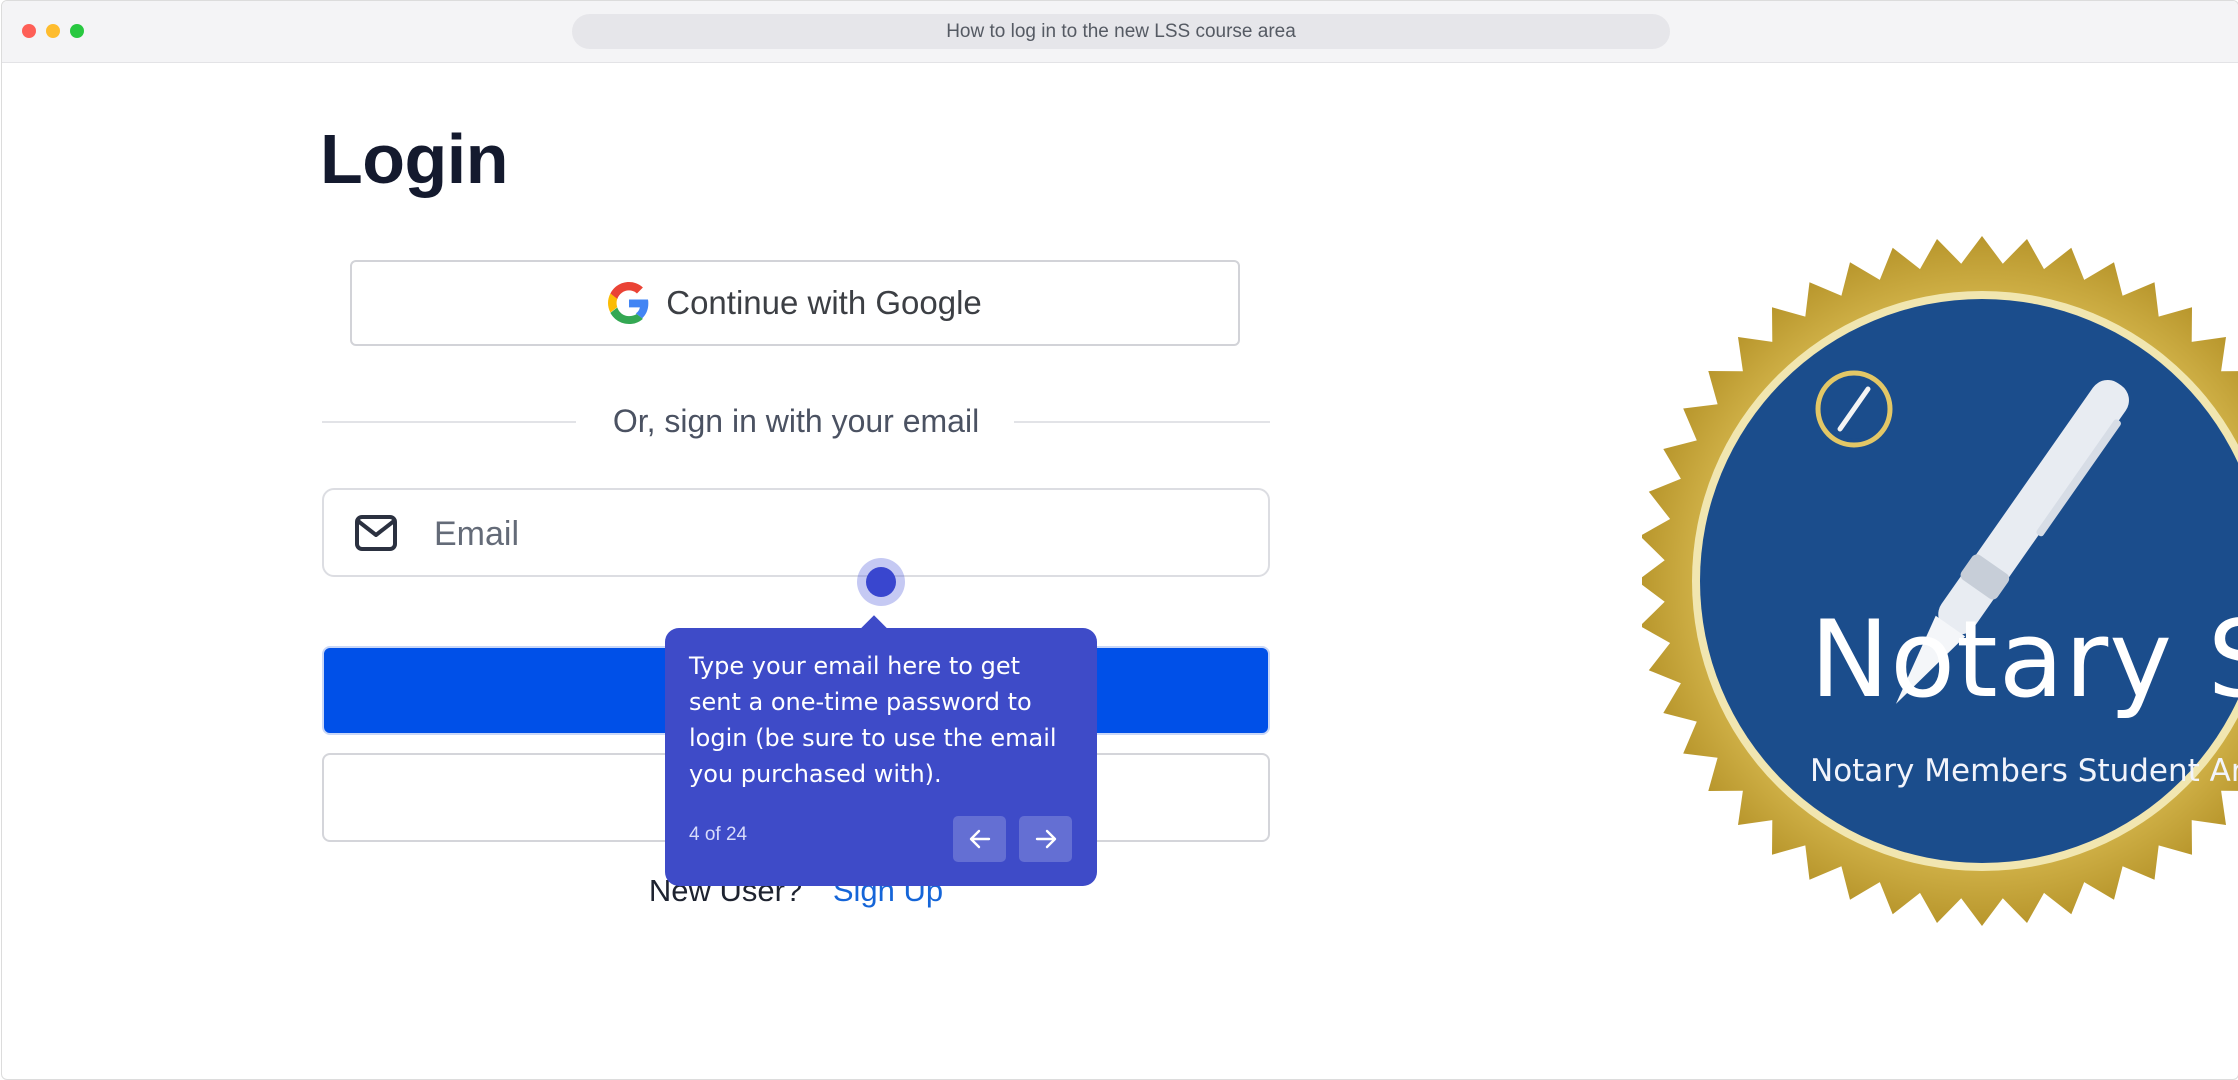 The image size is (2238, 1080). What do you see at coordinates (2024, 659) in the screenshot?
I see `seal-title: Notary Su` at bounding box center [2024, 659].